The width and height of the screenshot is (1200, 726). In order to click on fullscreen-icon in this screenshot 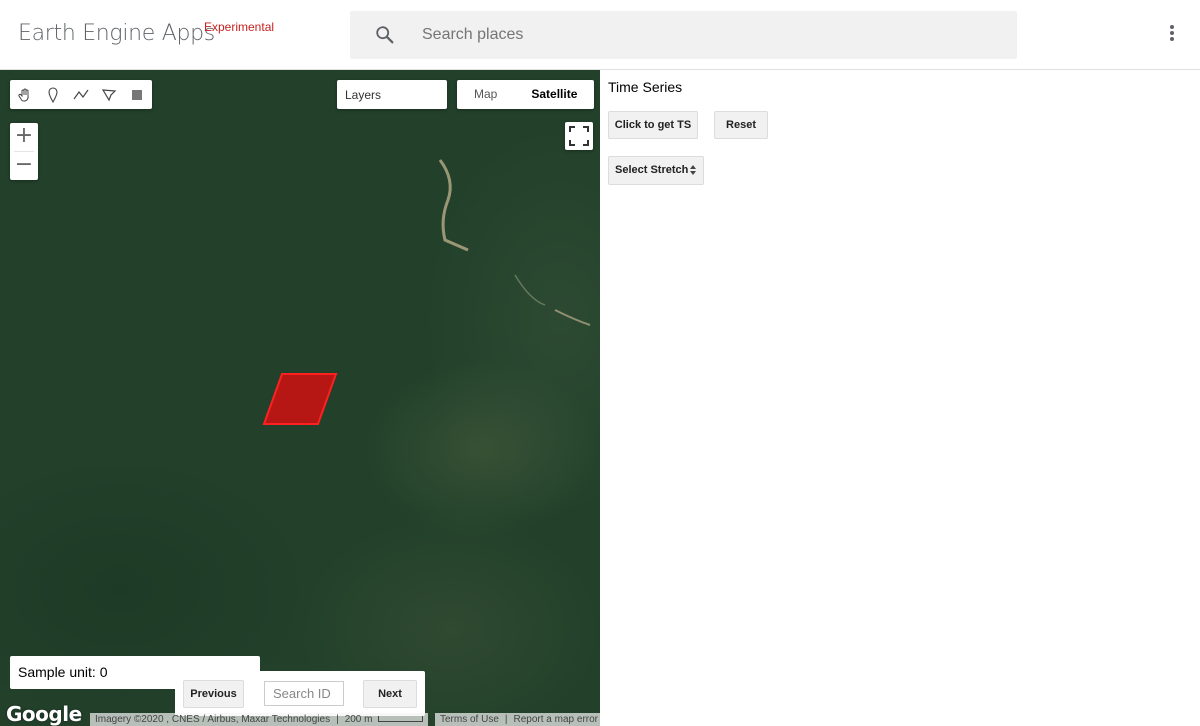, I will do `click(579, 136)`.